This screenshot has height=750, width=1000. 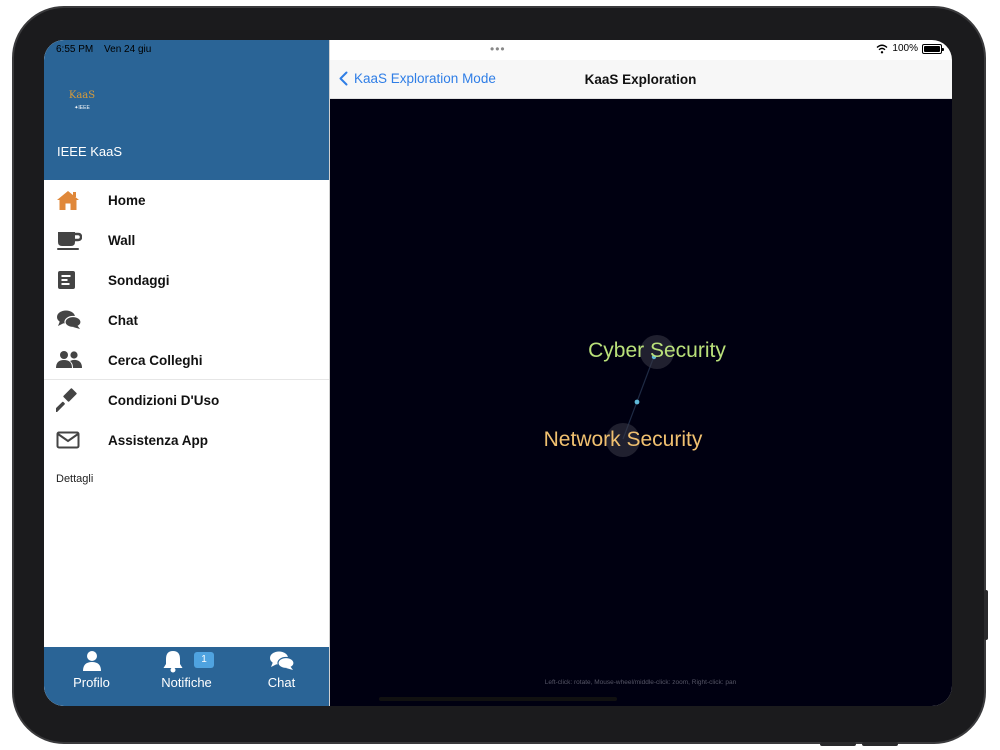 I want to click on logo-text: KaaS, so click(x=82, y=95).